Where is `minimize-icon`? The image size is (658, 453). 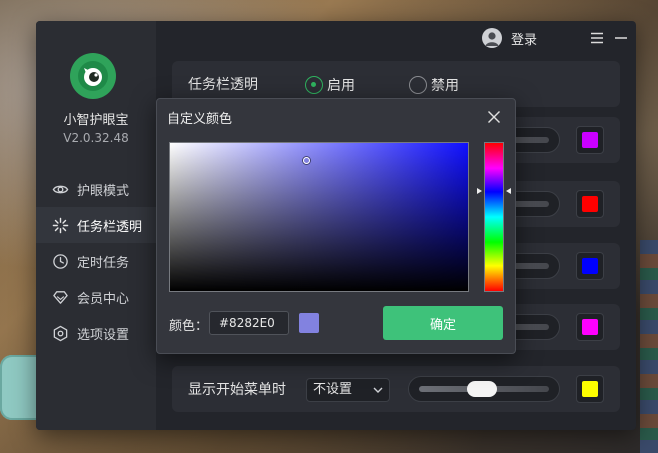 minimize-icon is located at coordinates (621, 38).